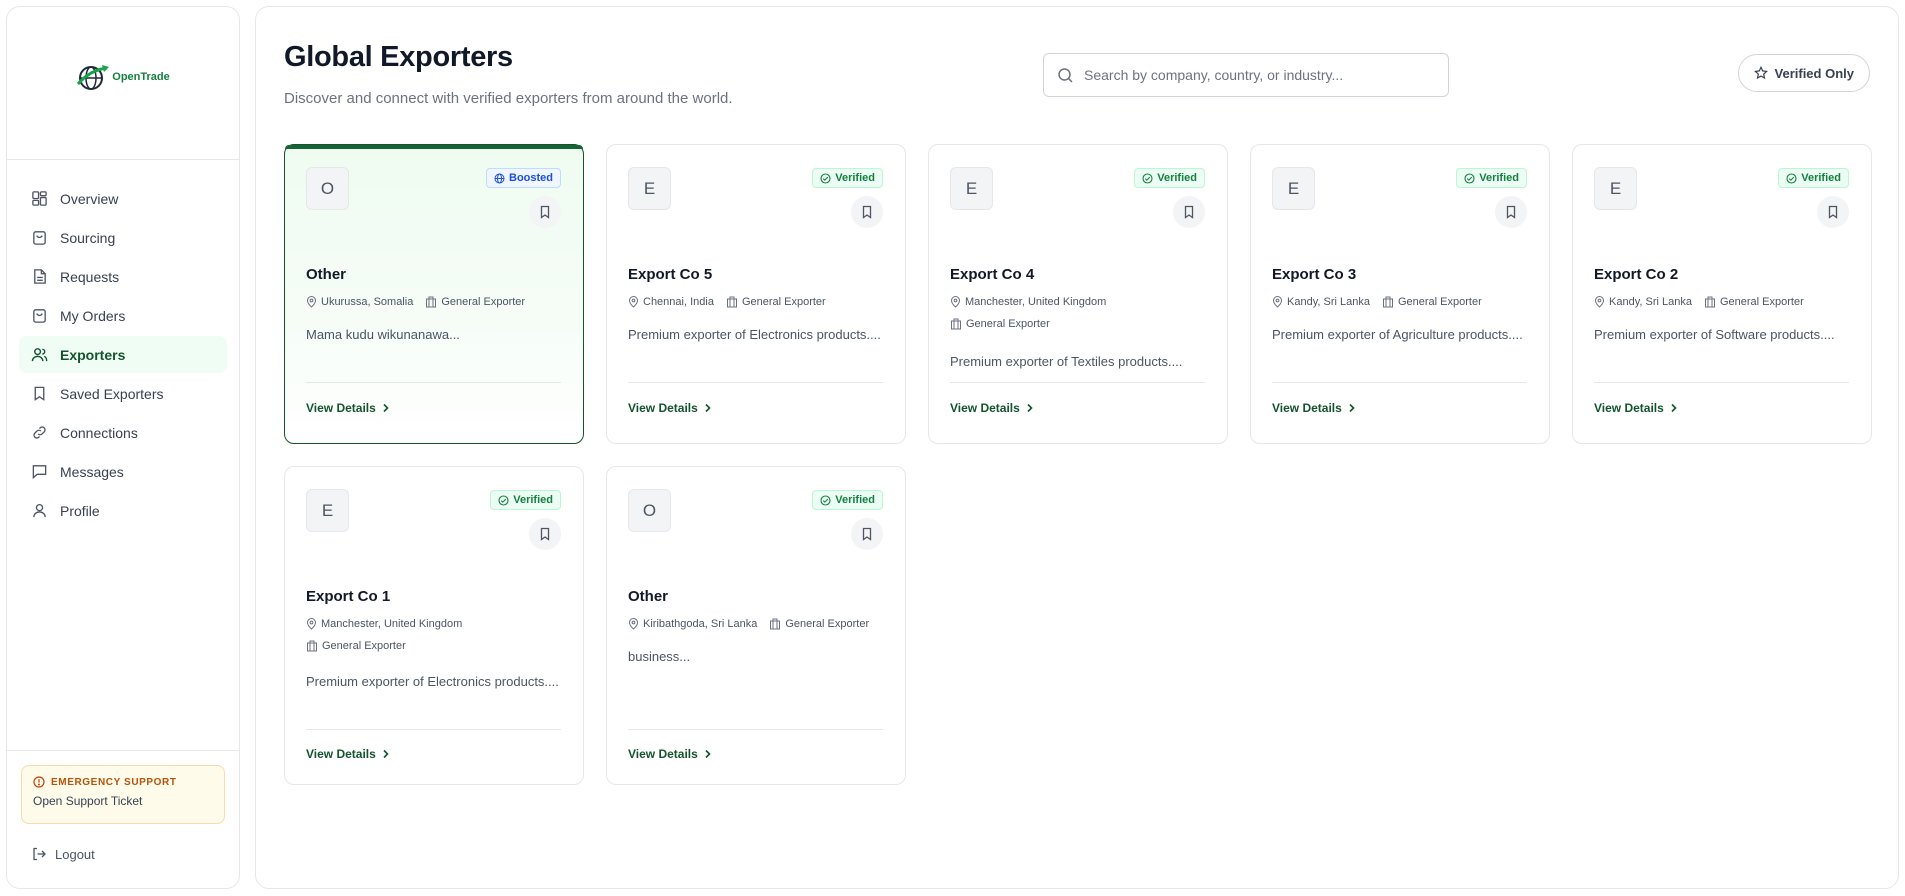 Image resolution: width=1905 pixels, height=896 pixels. I want to click on sidebar-item-requests: Requests, so click(123, 276).